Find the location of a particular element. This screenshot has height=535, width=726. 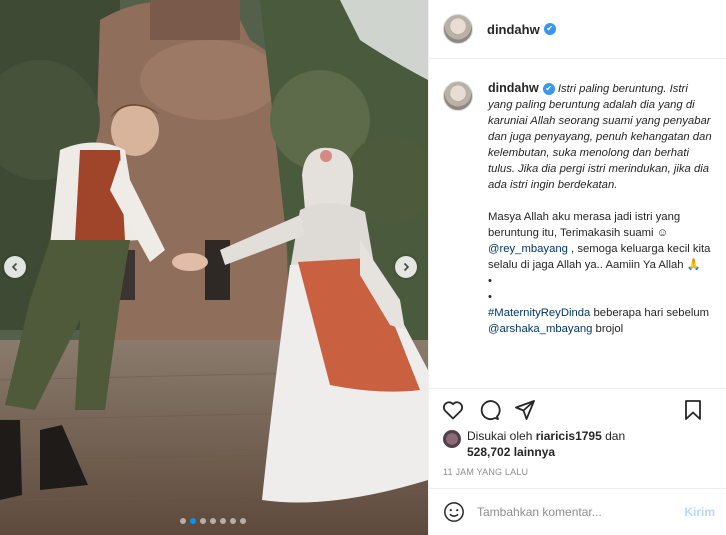

carousel-indicator is located at coordinates (213, 521).